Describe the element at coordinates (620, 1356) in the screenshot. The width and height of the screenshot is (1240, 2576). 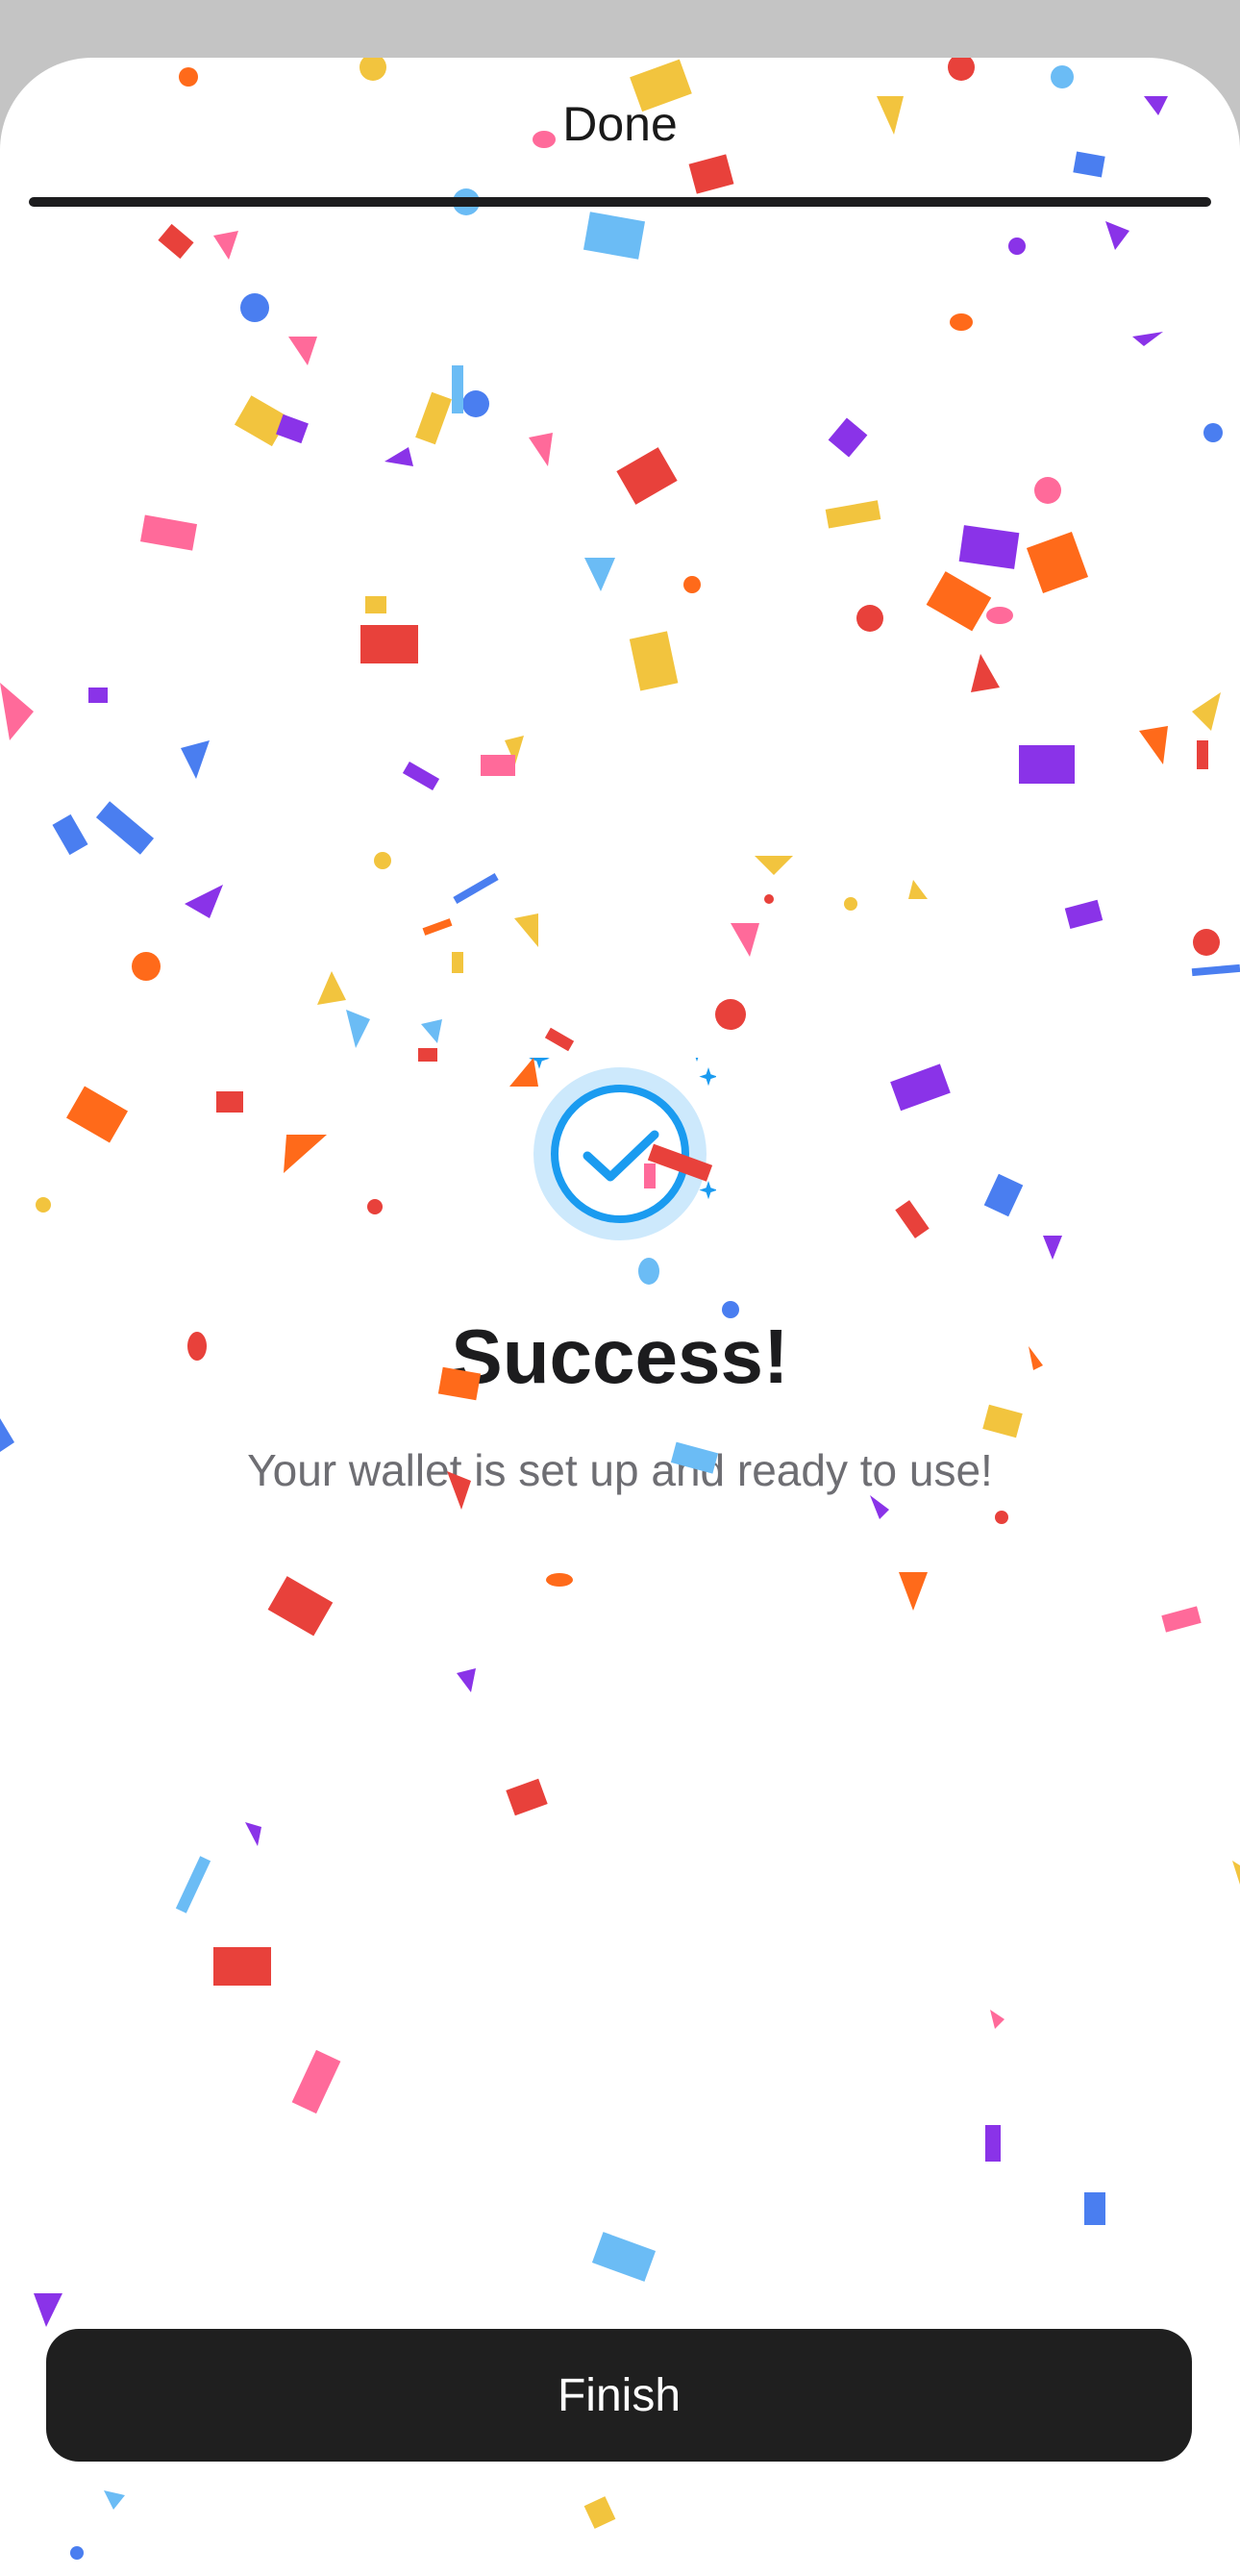
I see `success-title: Success!` at that location.